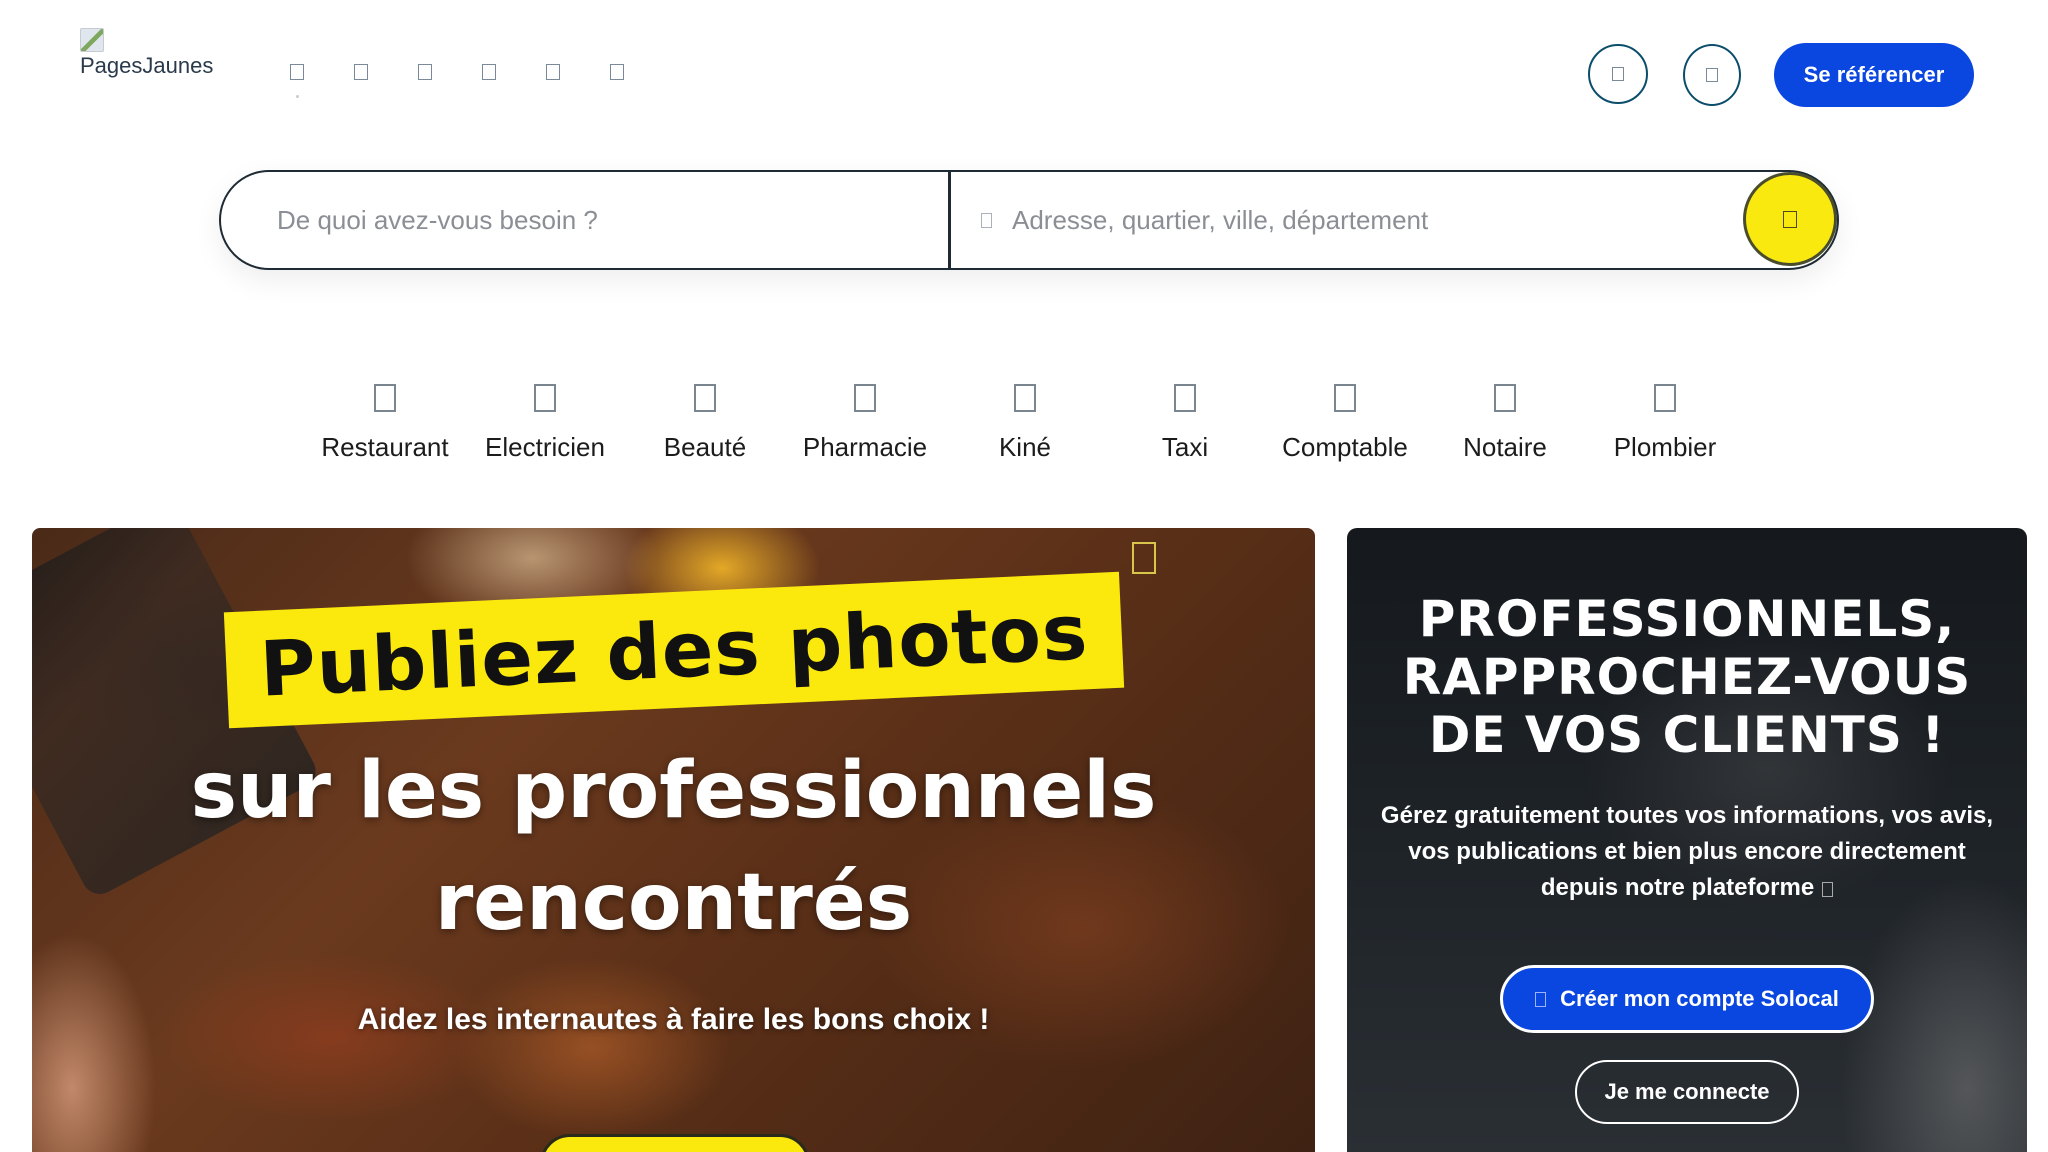 The width and height of the screenshot is (2048, 1152). Describe the element at coordinates (545, 423) in the screenshot. I see `category-electricien: Electricien` at that location.